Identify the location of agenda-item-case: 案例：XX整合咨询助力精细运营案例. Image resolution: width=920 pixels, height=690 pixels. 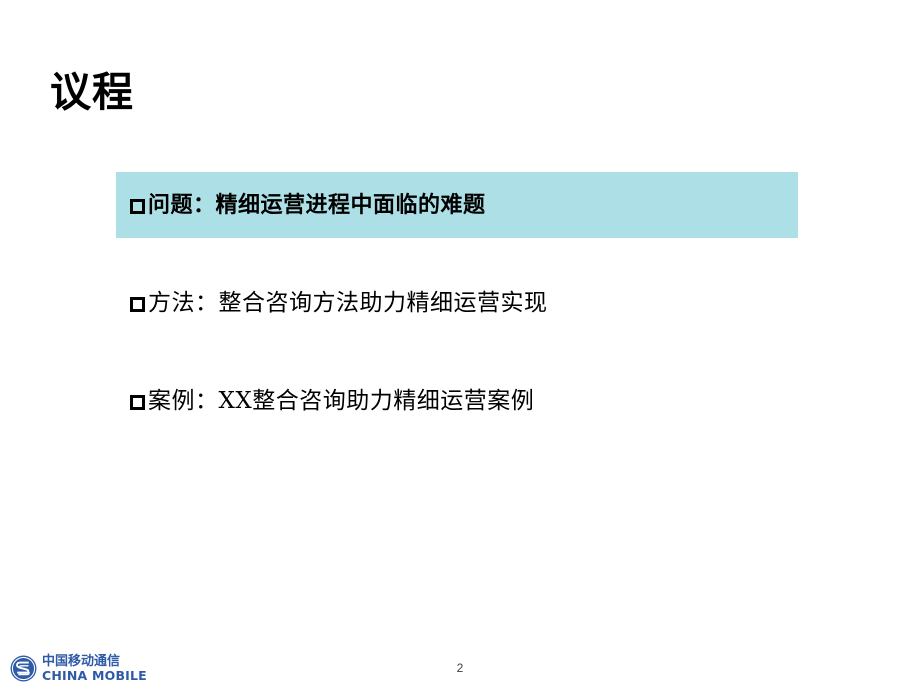
(457, 401).